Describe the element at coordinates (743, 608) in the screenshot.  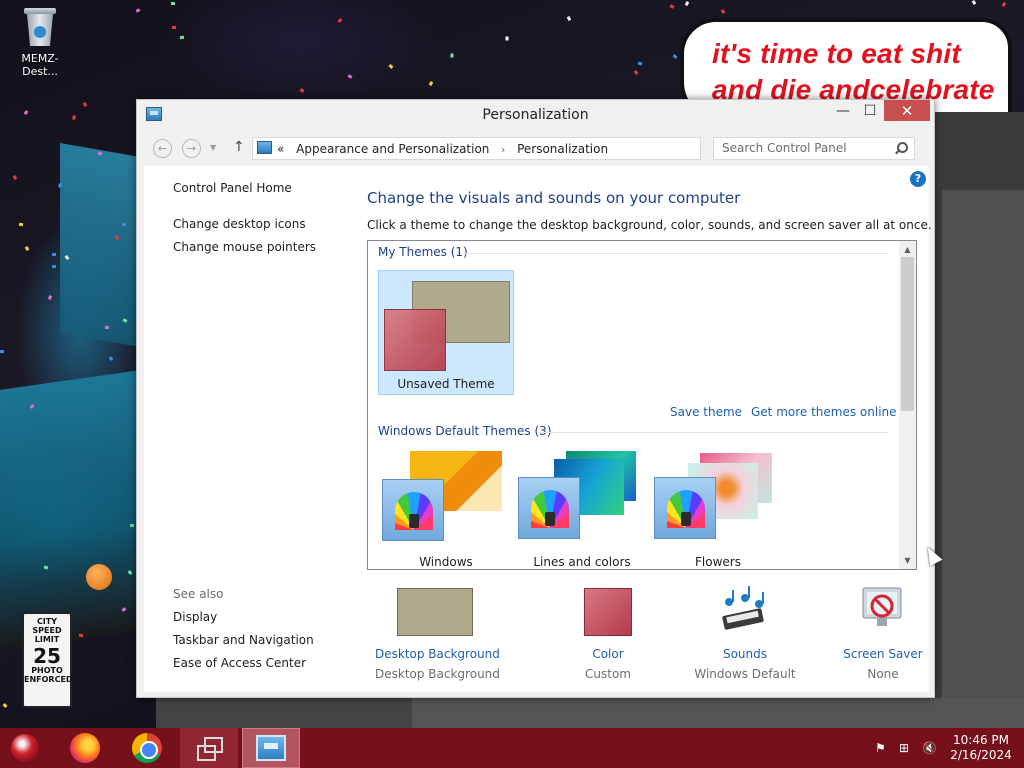
I see `sounds-icon` at that location.